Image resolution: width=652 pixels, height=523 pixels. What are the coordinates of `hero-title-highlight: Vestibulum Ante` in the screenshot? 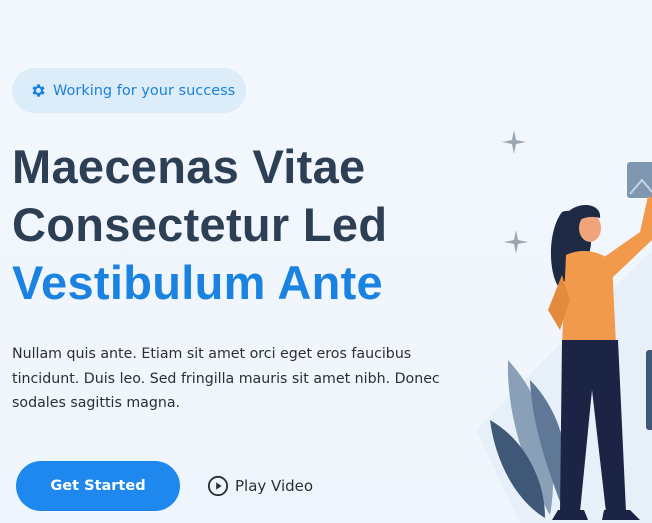 It's located at (197, 282).